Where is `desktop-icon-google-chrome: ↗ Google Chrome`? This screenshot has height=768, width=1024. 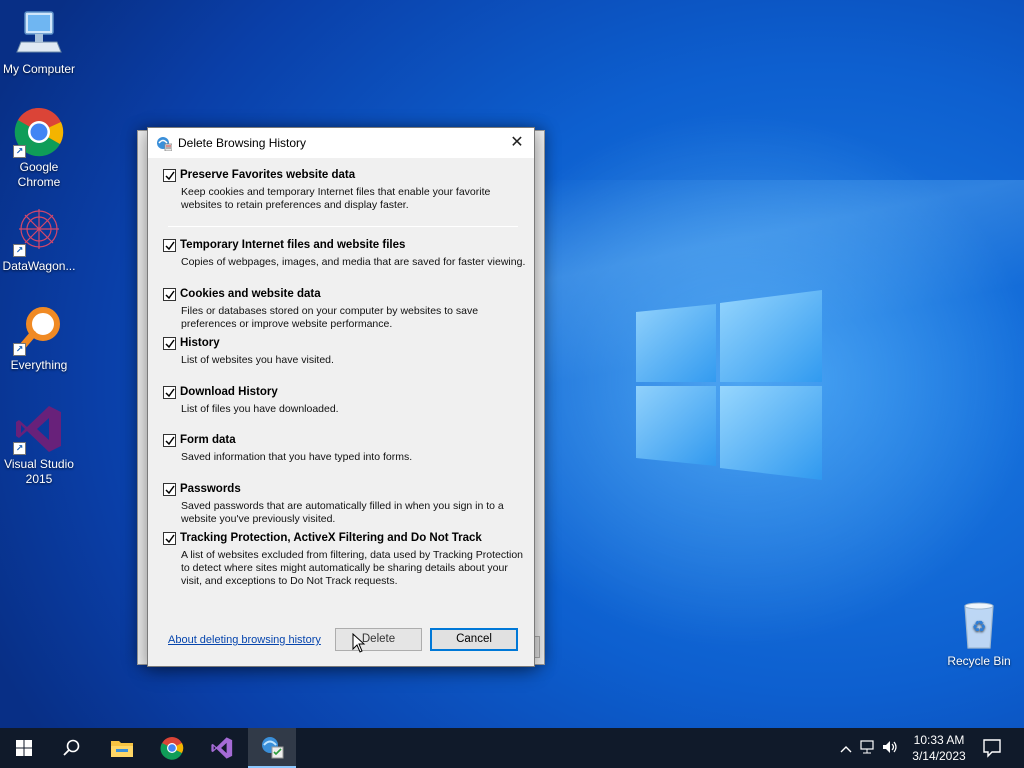 desktop-icon-google-chrome: ↗ Google Chrome is located at coordinates (39, 148).